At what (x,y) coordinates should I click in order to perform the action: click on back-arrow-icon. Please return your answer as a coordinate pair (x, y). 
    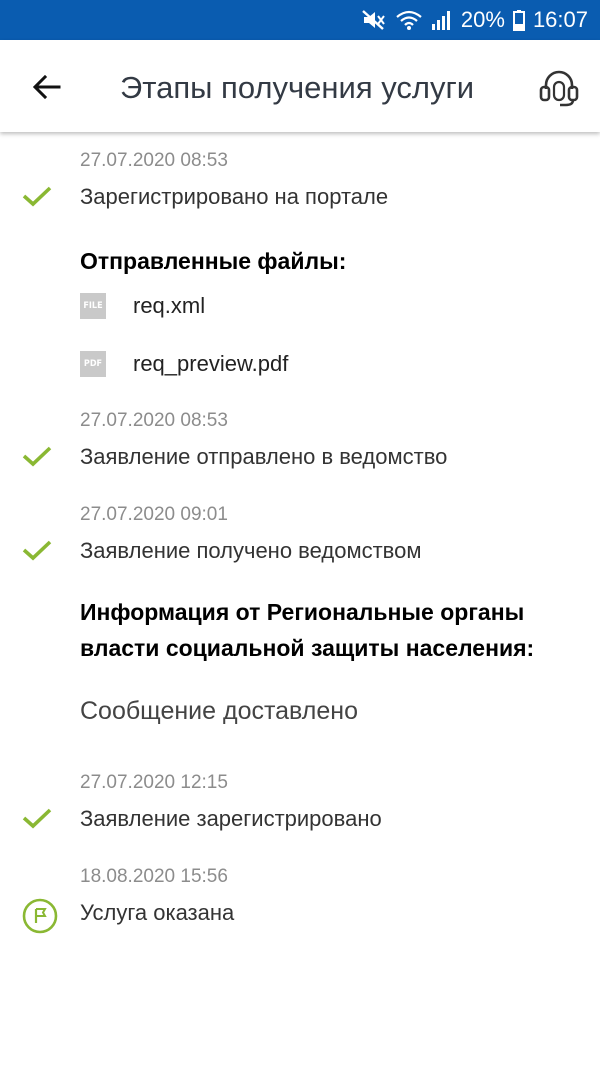
    Looking at the image, I should click on (47, 87).